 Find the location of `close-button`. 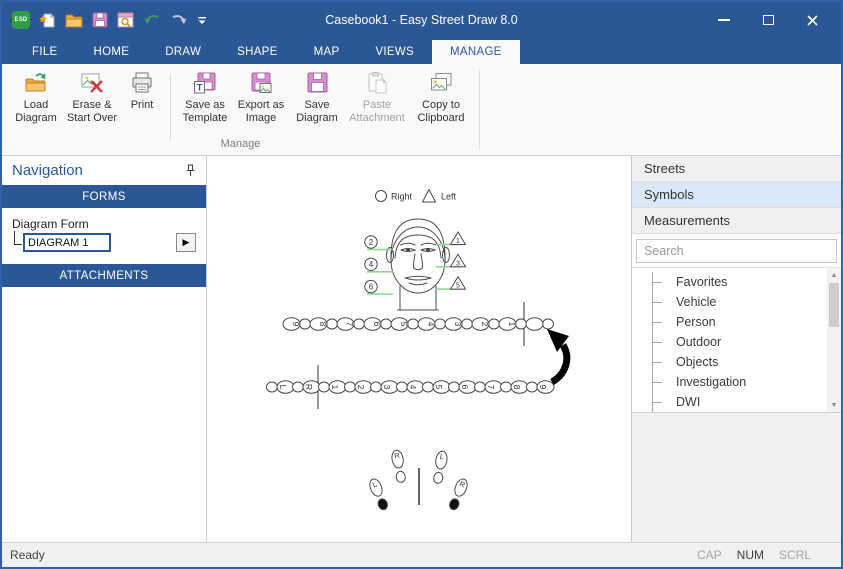

close-button is located at coordinates (812, 20).